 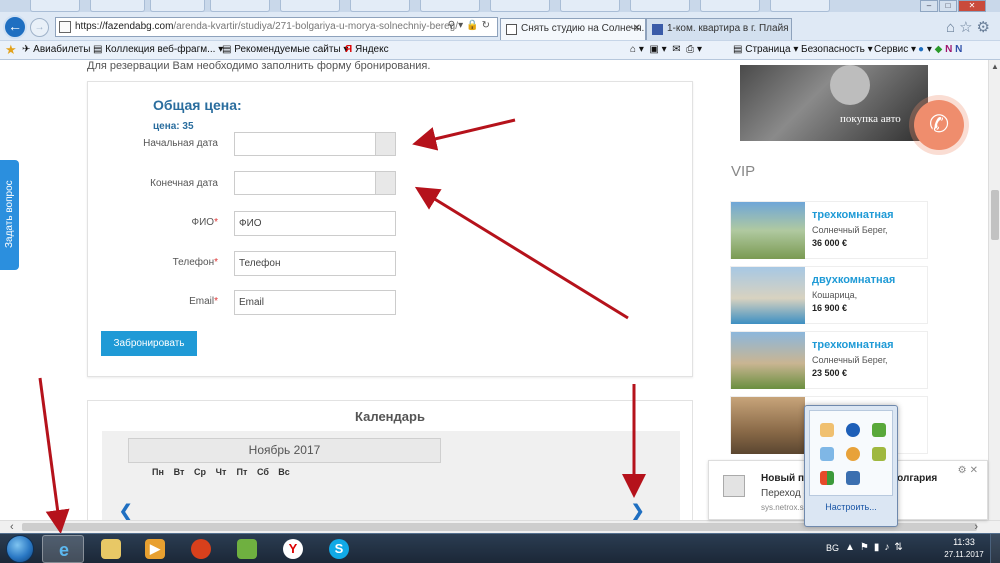 I want to click on connection-icon: ⇅, so click(x=900, y=547).